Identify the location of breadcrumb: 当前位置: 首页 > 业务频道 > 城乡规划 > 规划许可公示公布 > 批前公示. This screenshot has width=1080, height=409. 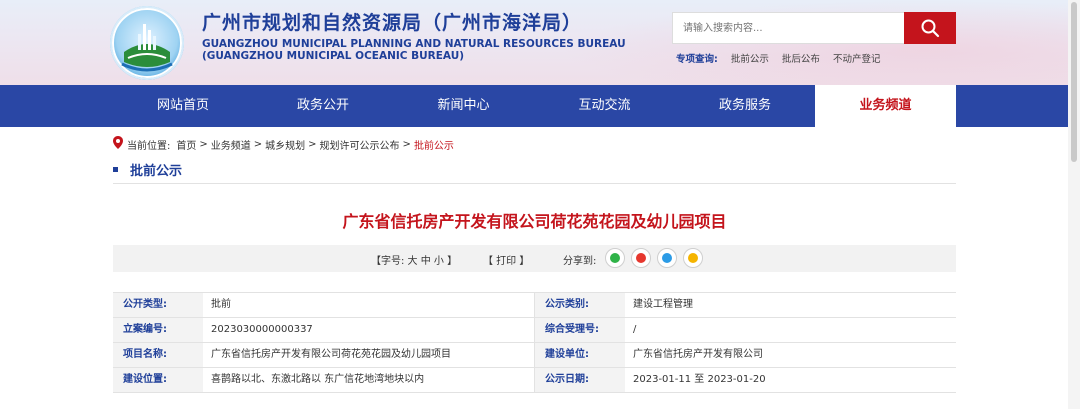
(283, 144).